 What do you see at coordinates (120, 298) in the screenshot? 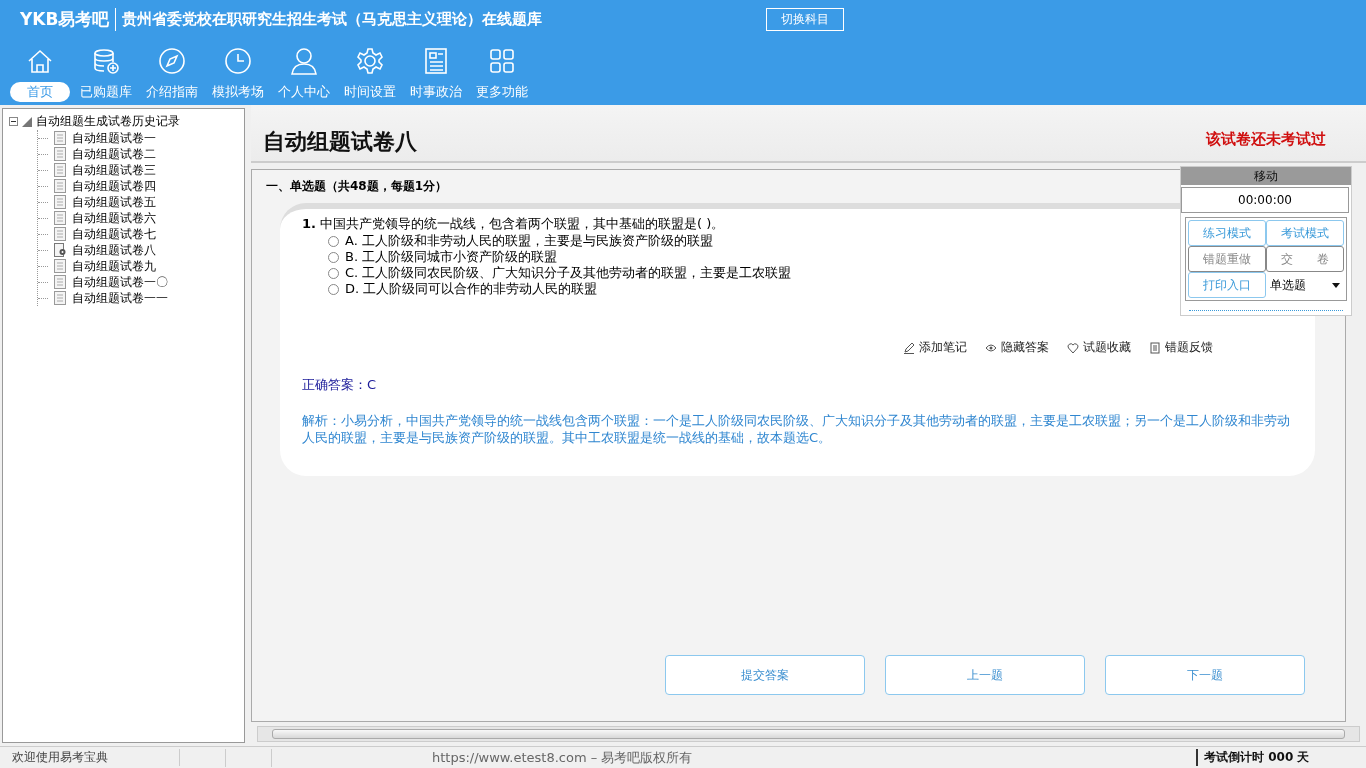
I see `tree-item: 自动组题试卷一一` at bounding box center [120, 298].